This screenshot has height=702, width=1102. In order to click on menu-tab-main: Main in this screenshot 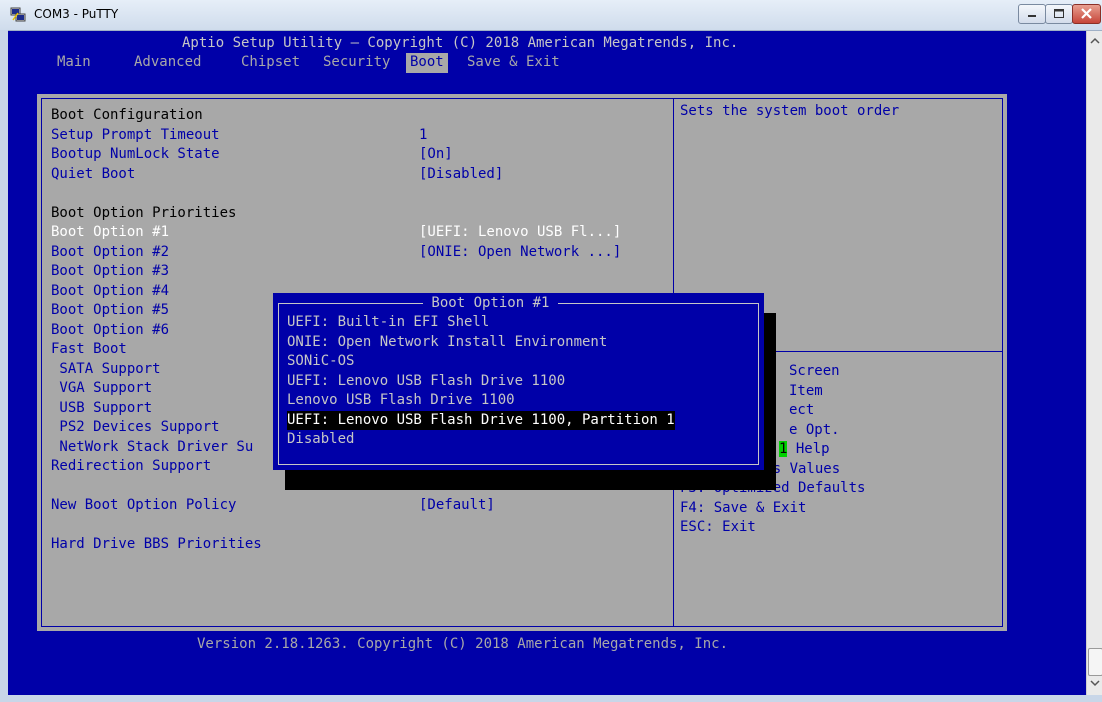, I will do `click(74, 63)`.